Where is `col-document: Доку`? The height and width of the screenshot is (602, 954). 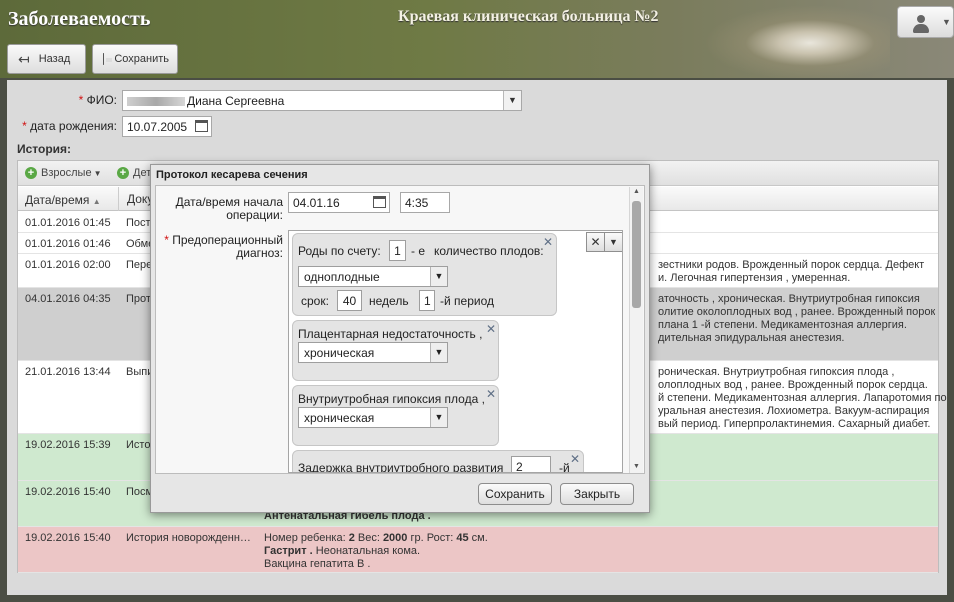
col-document: Доку is located at coordinates (135, 199).